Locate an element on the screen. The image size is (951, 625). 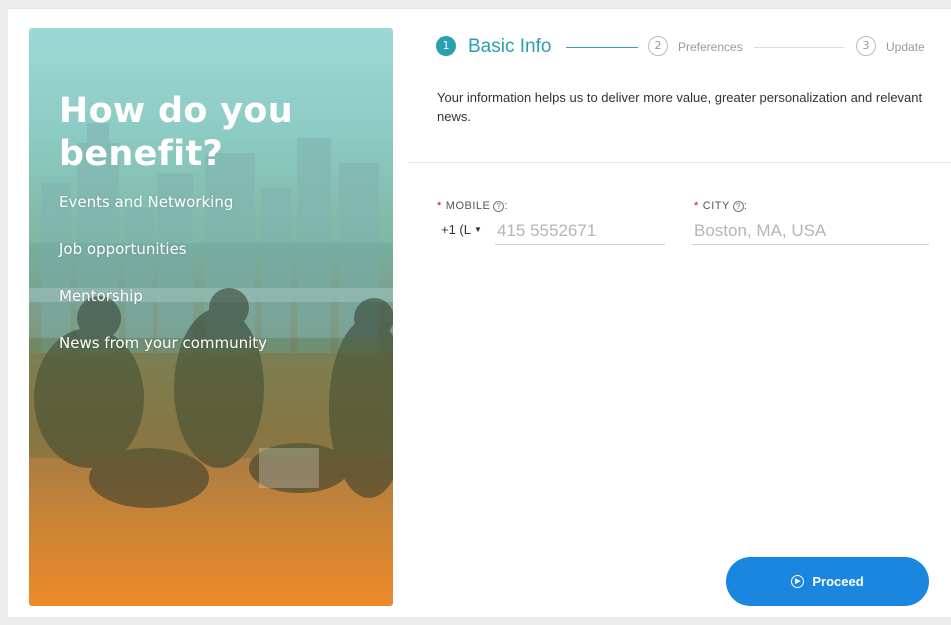
city-input is located at coordinates (810, 231).